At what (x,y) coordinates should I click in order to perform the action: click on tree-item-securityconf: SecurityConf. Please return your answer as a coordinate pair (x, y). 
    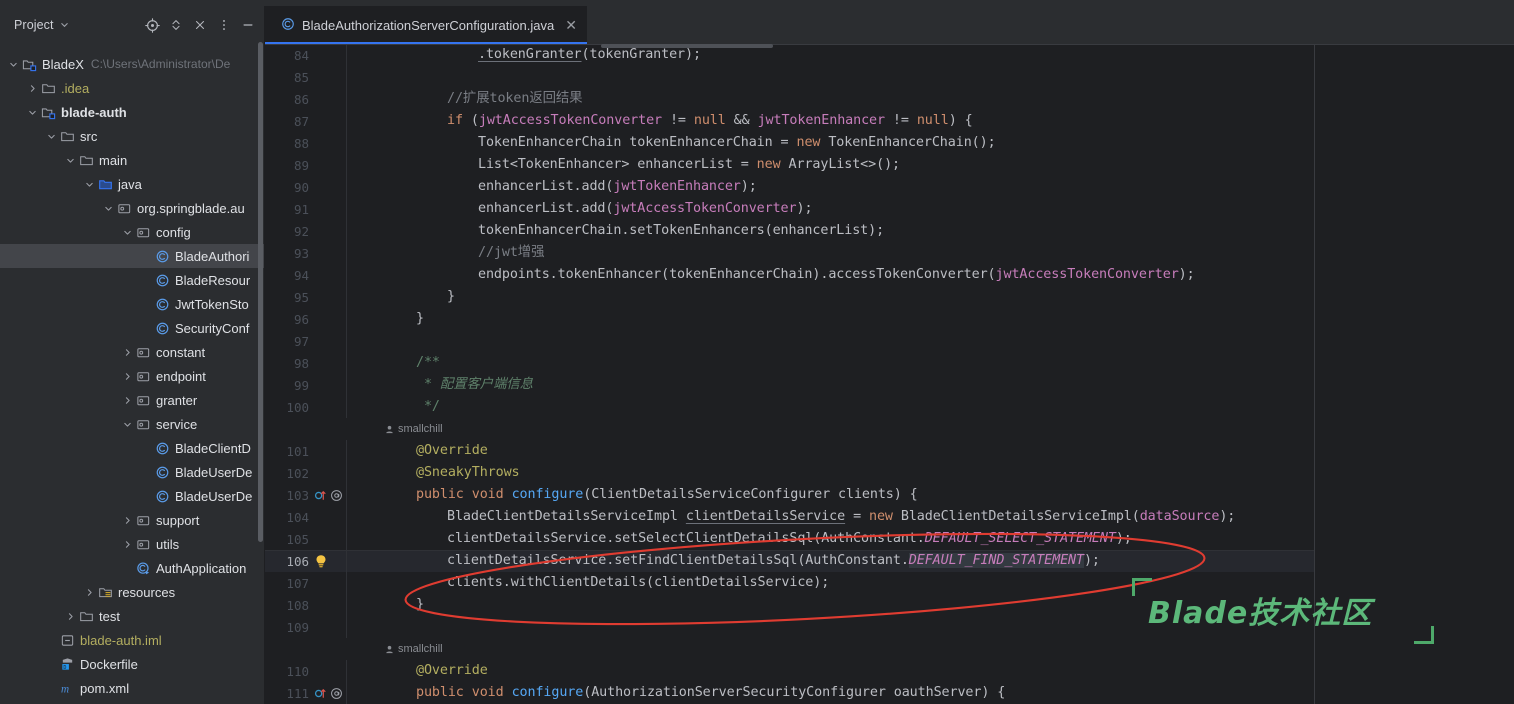
    Looking at the image, I should click on (132, 328).